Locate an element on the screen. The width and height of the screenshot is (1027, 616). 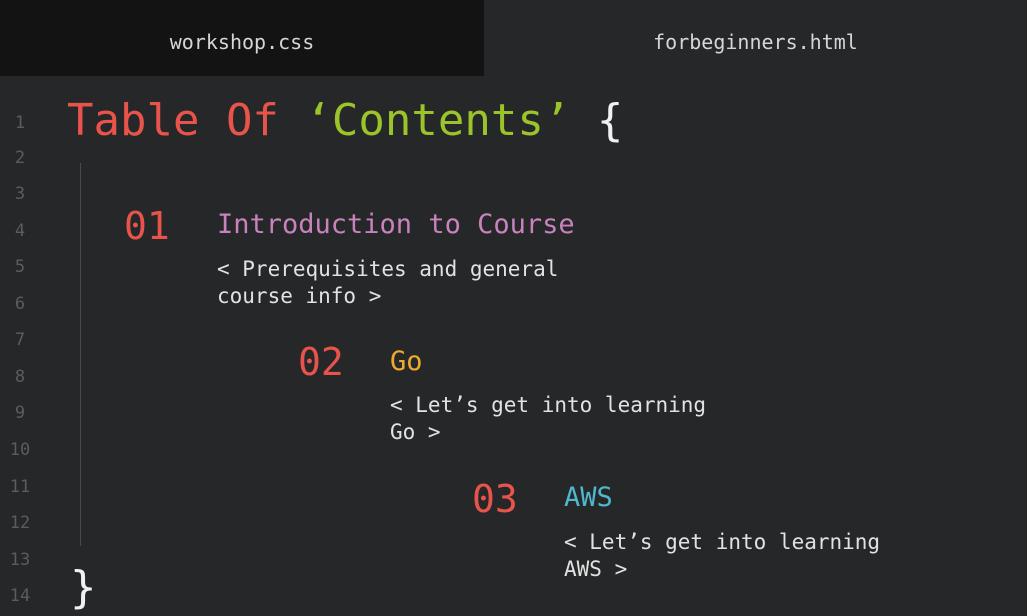
line-number: 12 is located at coordinates (20, 523).